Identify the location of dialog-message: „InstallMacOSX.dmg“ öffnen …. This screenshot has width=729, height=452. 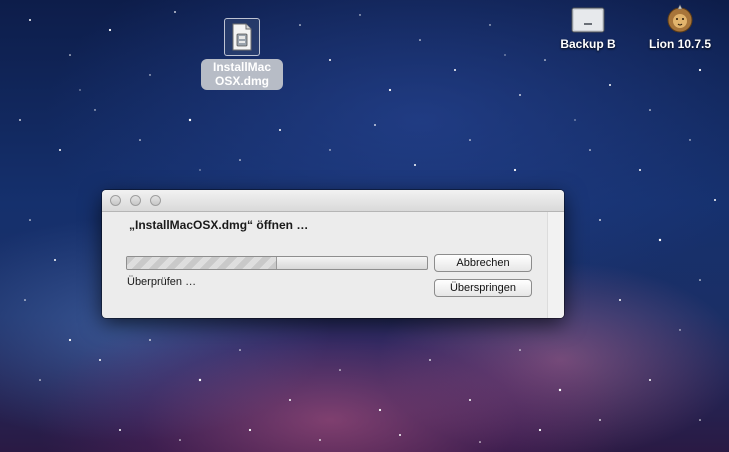
(219, 225).